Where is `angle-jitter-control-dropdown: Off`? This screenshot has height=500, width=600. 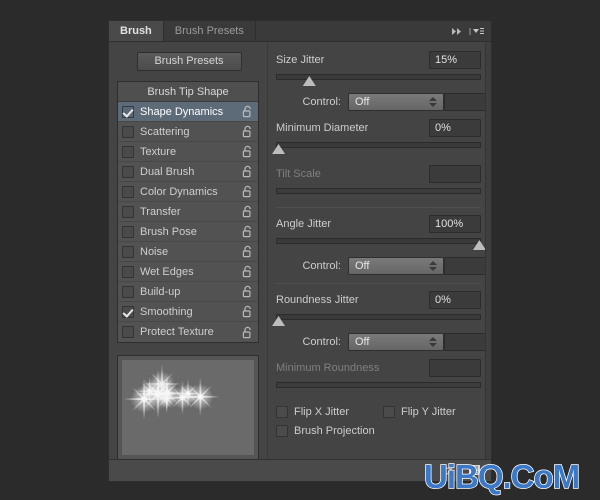
angle-jitter-control-dropdown: Off is located at coordinates (396, 266).